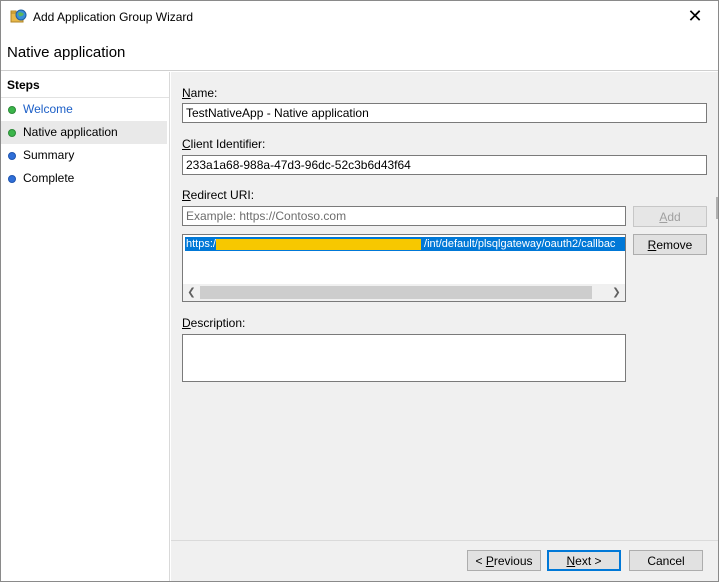 The height and width of the screenshot is (582, 719). What do you see at coordinates (191, 292) in the screenshot?
I see `chevron-left-icon: ❮` at bounding box center [191, 292].